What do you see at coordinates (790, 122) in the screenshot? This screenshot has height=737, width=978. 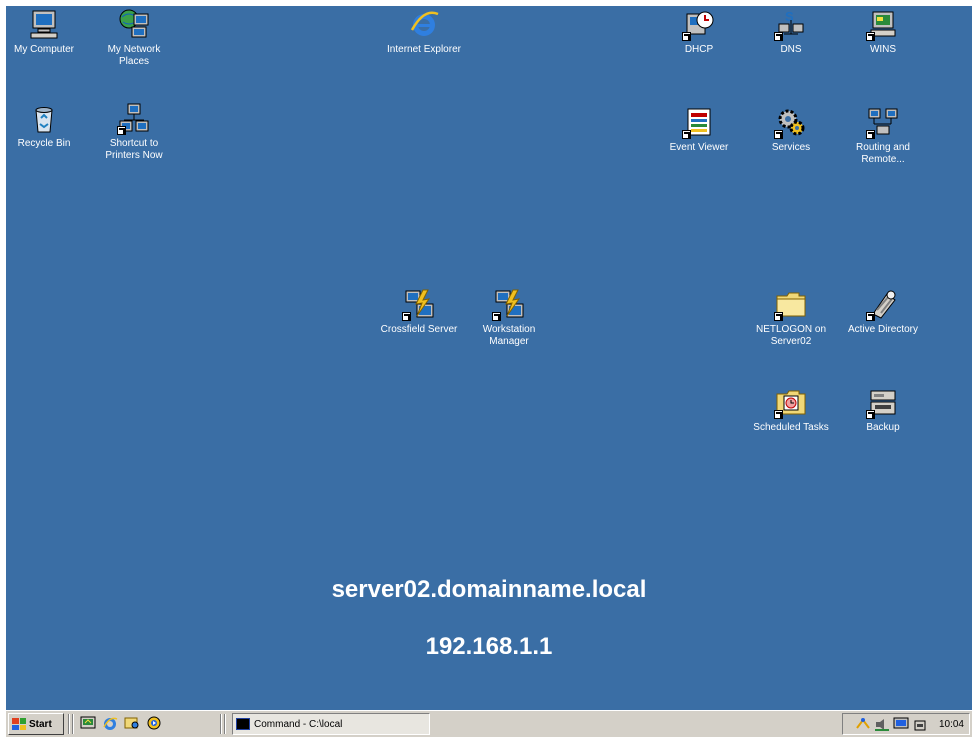 I see `services-gear-icon` at bounding box center [790, 122].